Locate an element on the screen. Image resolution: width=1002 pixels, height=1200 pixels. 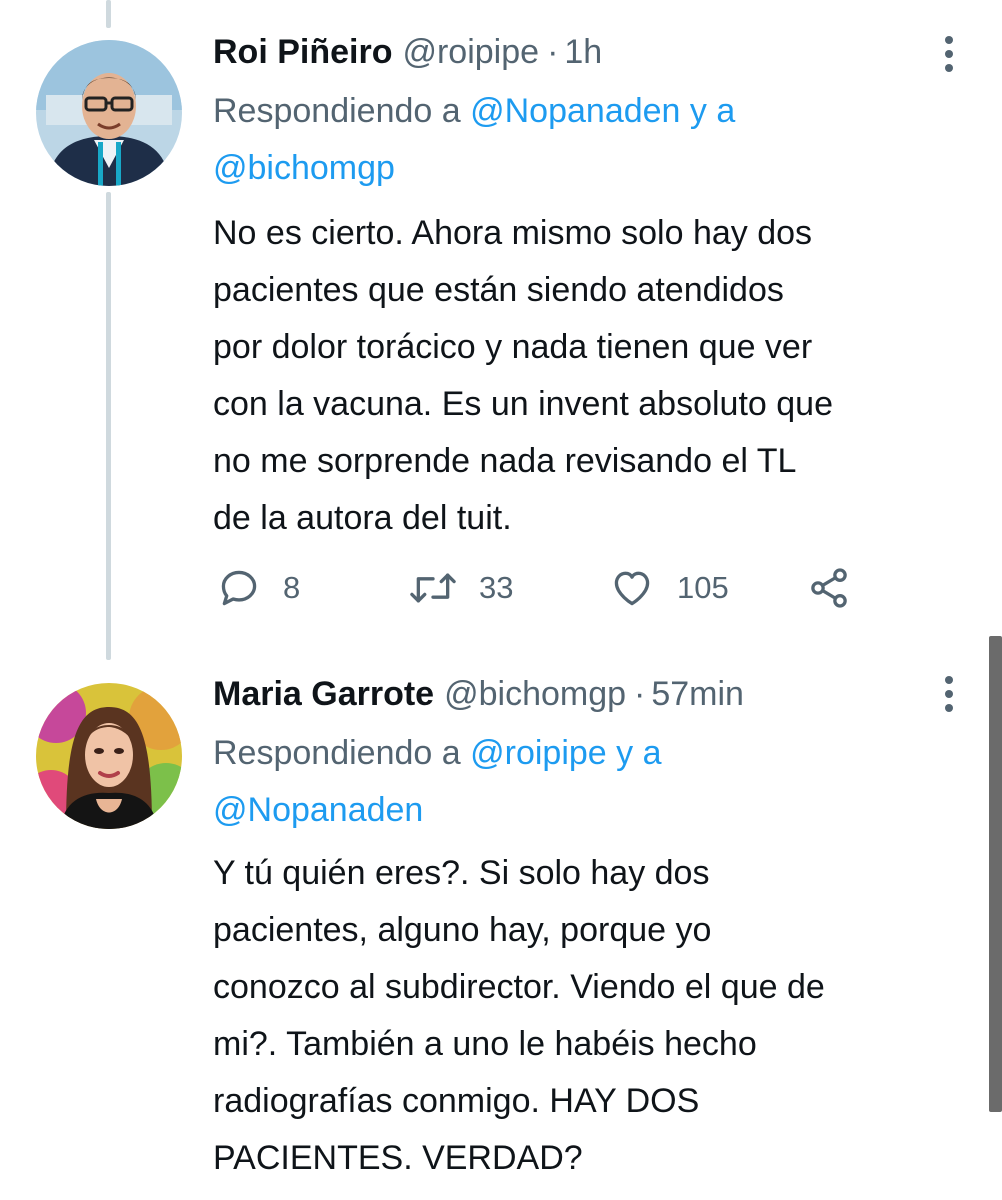
reply-icon is located at coordinates (239, 588).